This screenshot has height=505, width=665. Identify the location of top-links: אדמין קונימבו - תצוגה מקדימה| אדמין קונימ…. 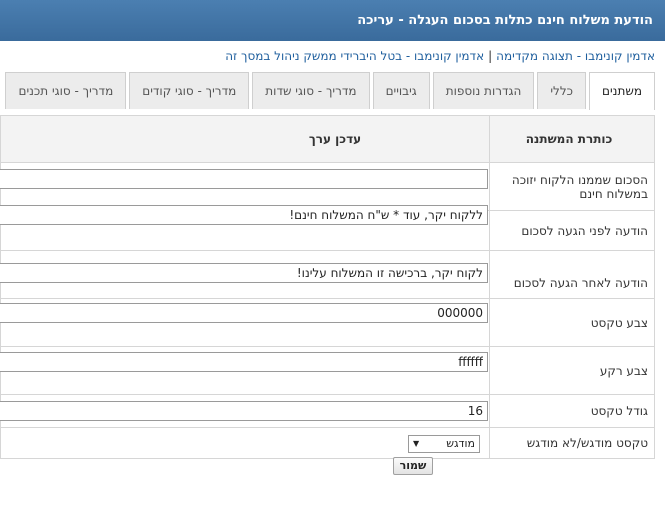
(327, 57).